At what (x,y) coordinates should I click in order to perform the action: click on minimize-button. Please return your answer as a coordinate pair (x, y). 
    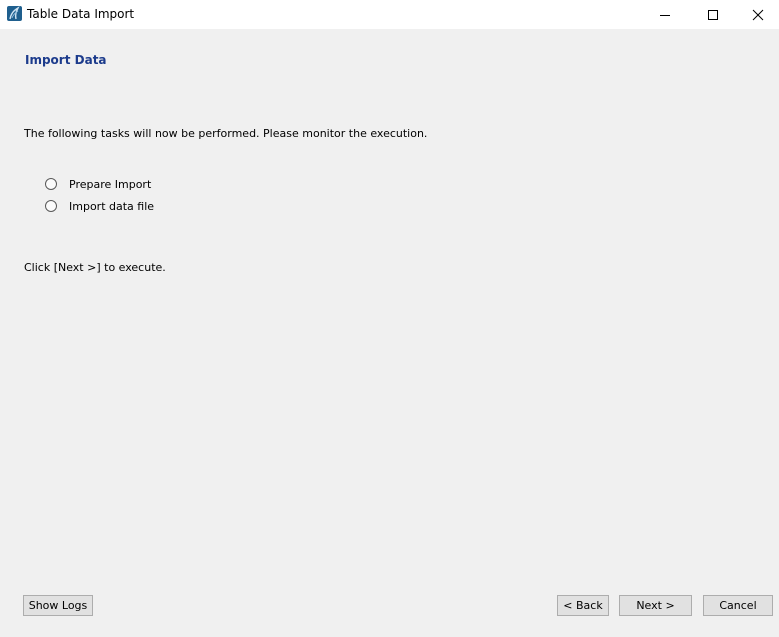
    Looking at the image, I should click on (665, 14).